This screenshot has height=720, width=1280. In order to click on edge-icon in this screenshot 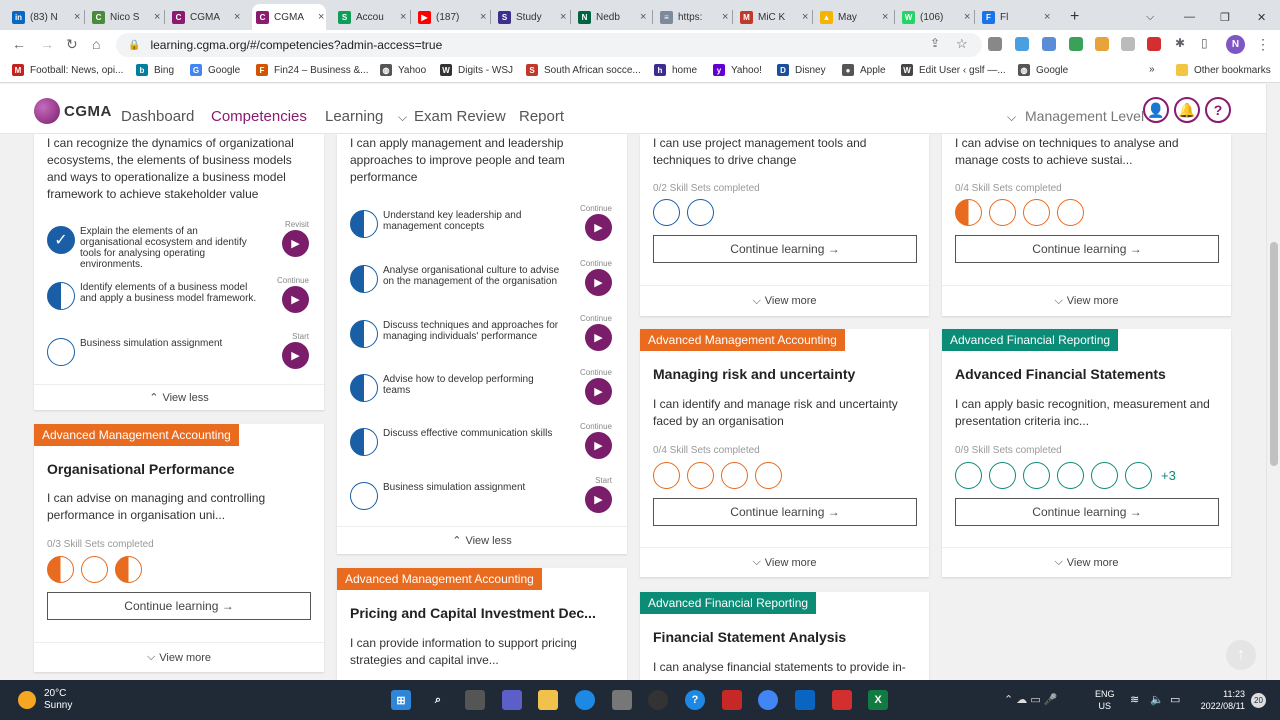, I will do `click(585, 700)`.